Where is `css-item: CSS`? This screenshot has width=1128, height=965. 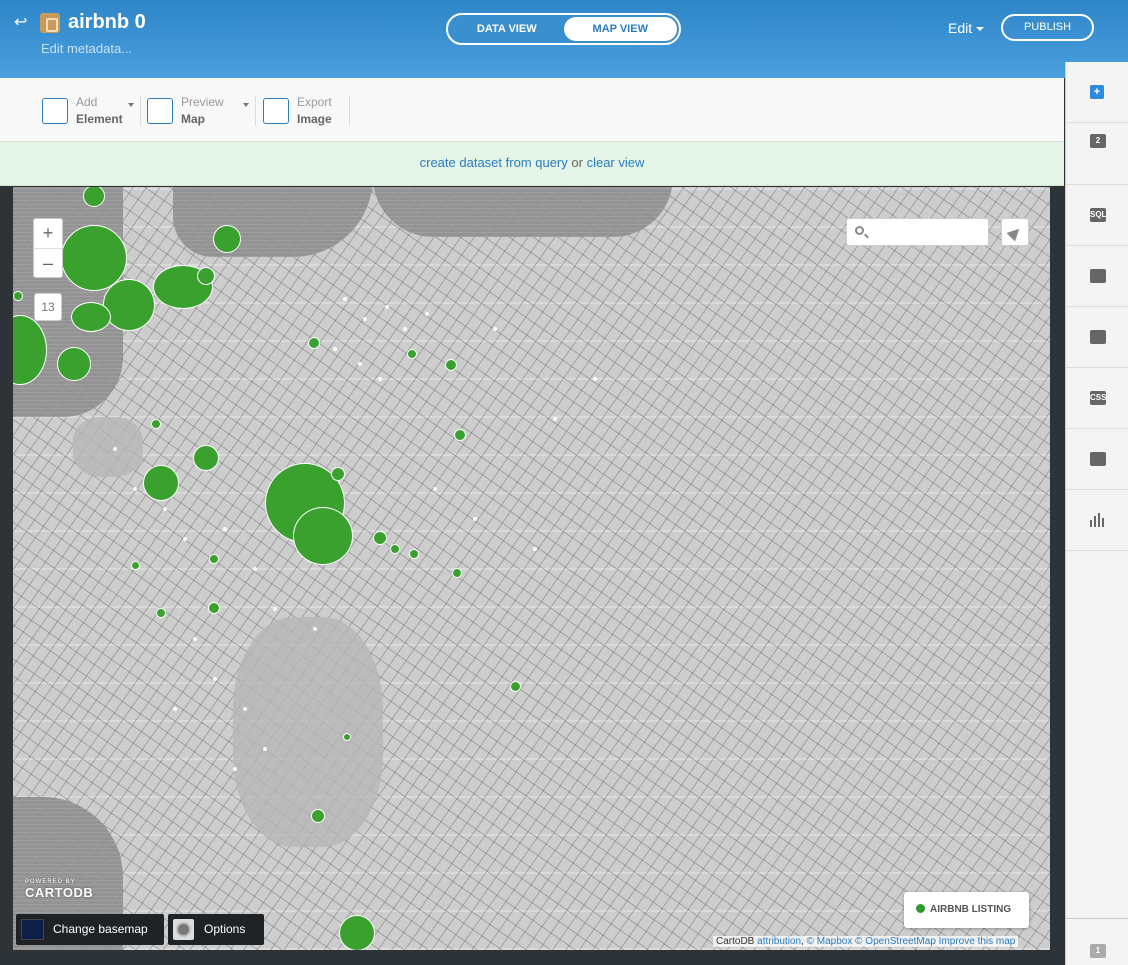 css-item: CSS is located at coordinates (1097, 398).